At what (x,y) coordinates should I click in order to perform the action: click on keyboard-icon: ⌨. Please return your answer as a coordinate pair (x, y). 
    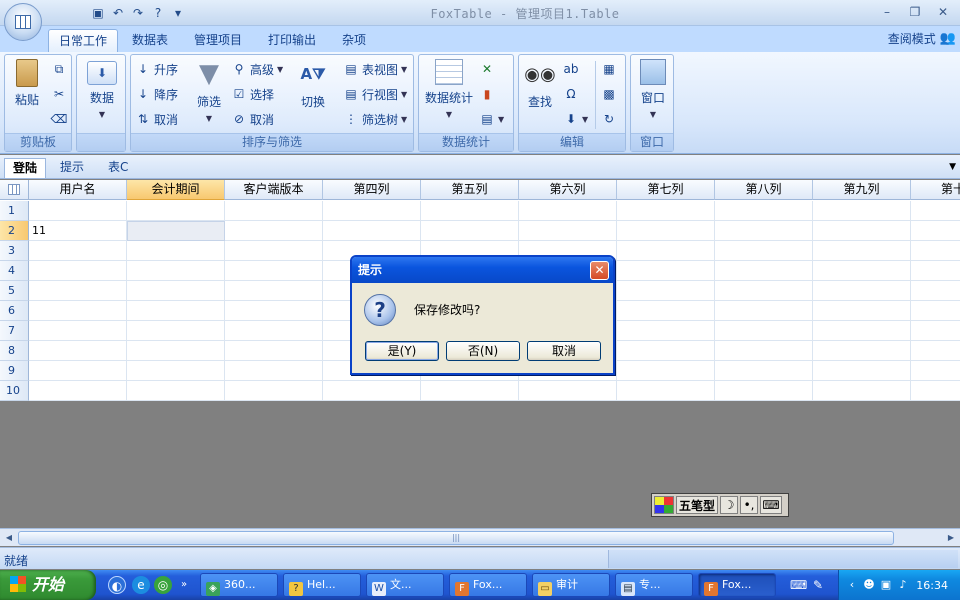
    Looking at the image, I should click on (798, 585).